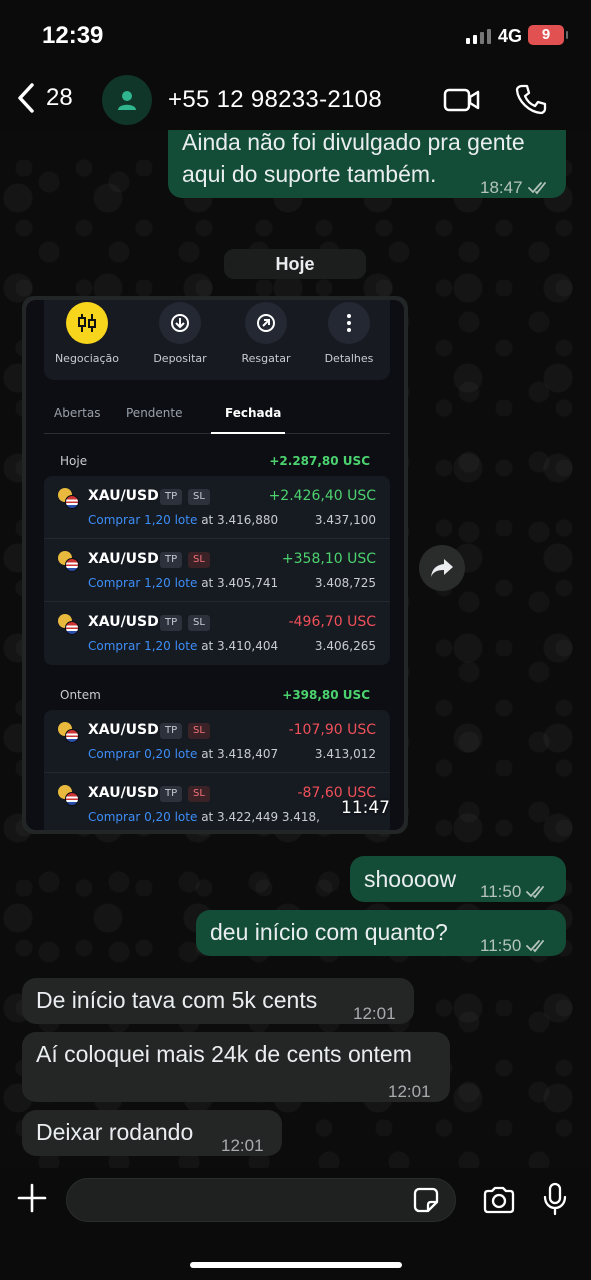 The image size is (591, 1280). I want to click on sticker-button, so click(426, 1202).